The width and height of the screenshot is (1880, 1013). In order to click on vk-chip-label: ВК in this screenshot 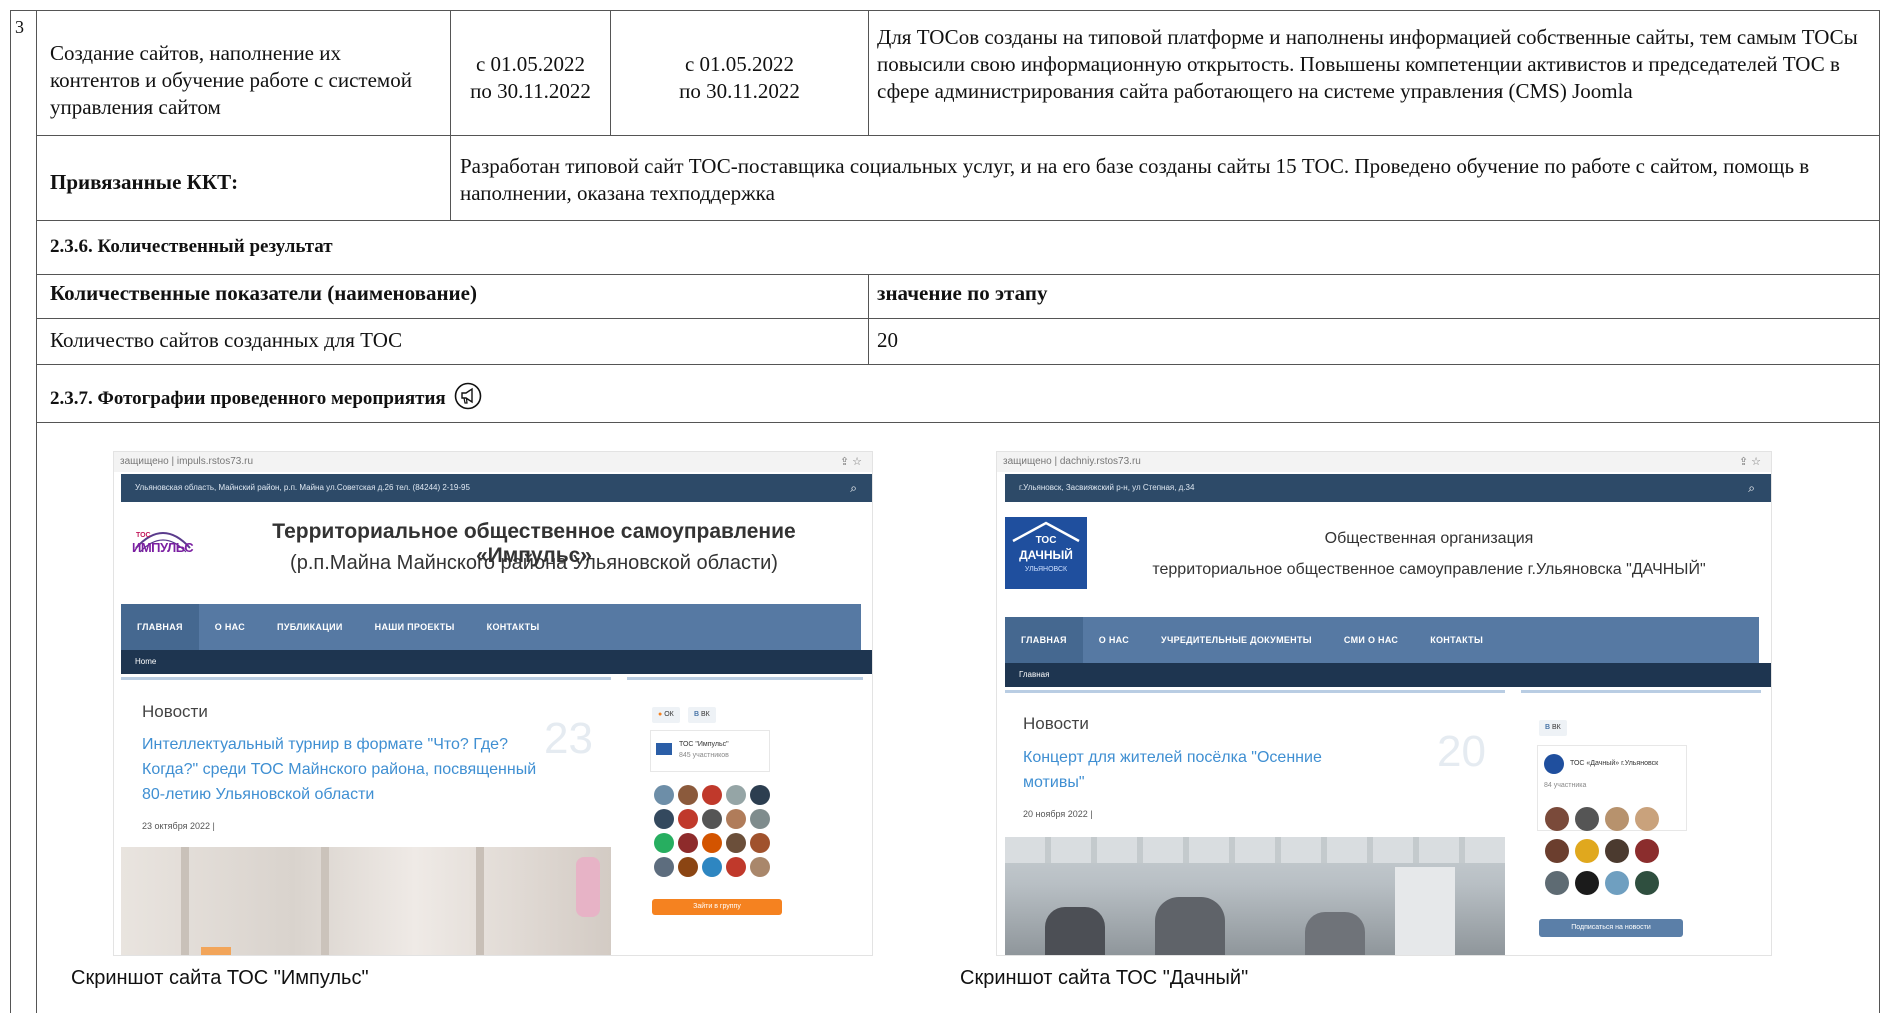, I will do `click(705, 714)`.